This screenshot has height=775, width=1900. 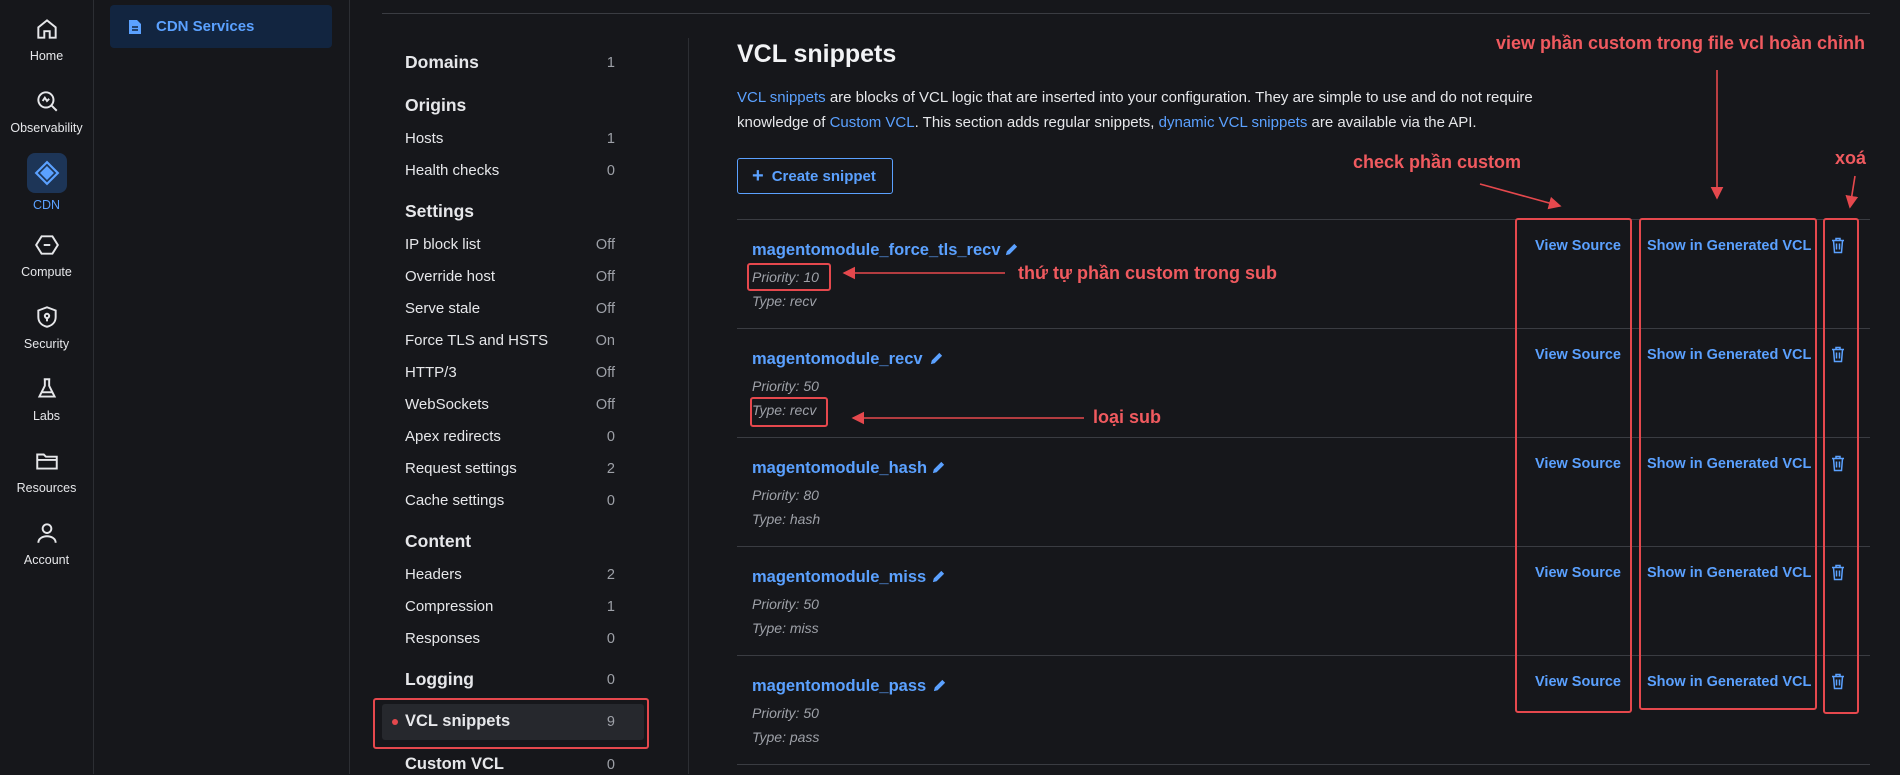 What do you see at coordinates (1520, 196) in the screenshot?
I see `arrow-check-custom` at bounding box center [1520, 196].